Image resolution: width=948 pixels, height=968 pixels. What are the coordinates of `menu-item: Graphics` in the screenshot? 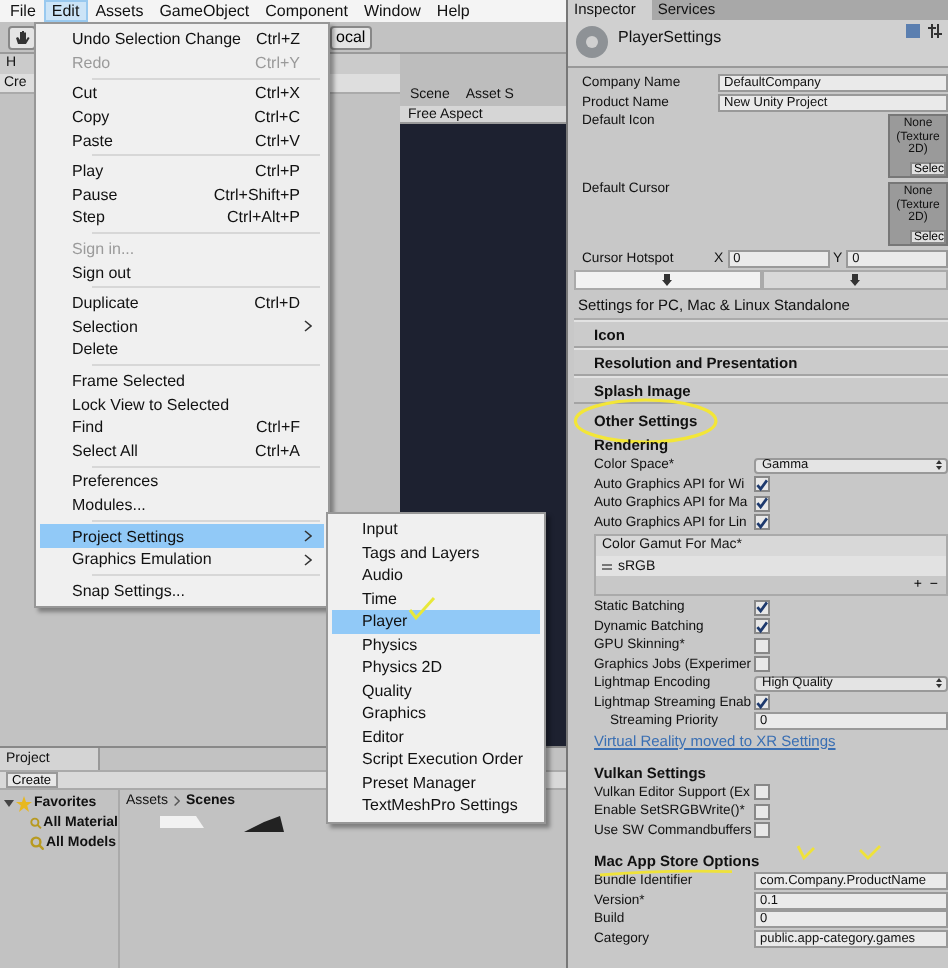 It's located at (436, 713).